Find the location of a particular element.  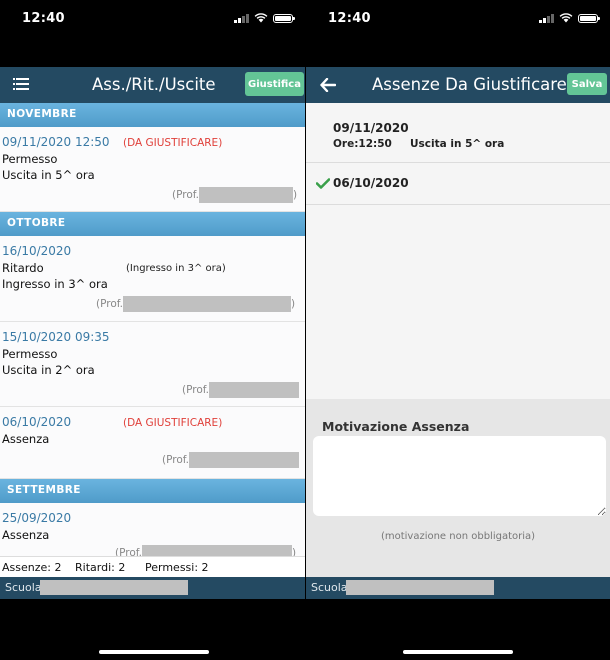

entry-detail: Uscita in 5^ ora is located at coordinates (48, 175).